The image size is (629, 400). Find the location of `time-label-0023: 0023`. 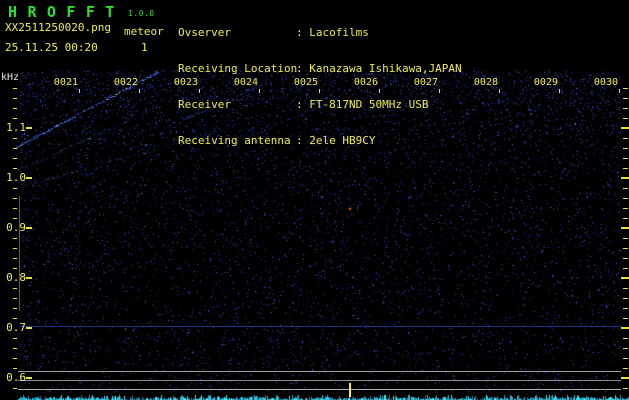

time-label-0023: 0023 is located at coordinates (185, 82).